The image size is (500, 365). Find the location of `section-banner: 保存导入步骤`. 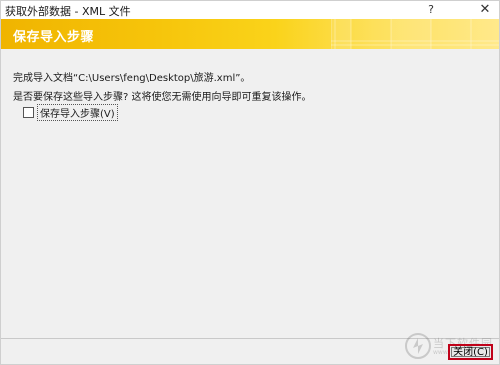

section-banner: 保存导入步骤 is located at coordinates (250, 34).